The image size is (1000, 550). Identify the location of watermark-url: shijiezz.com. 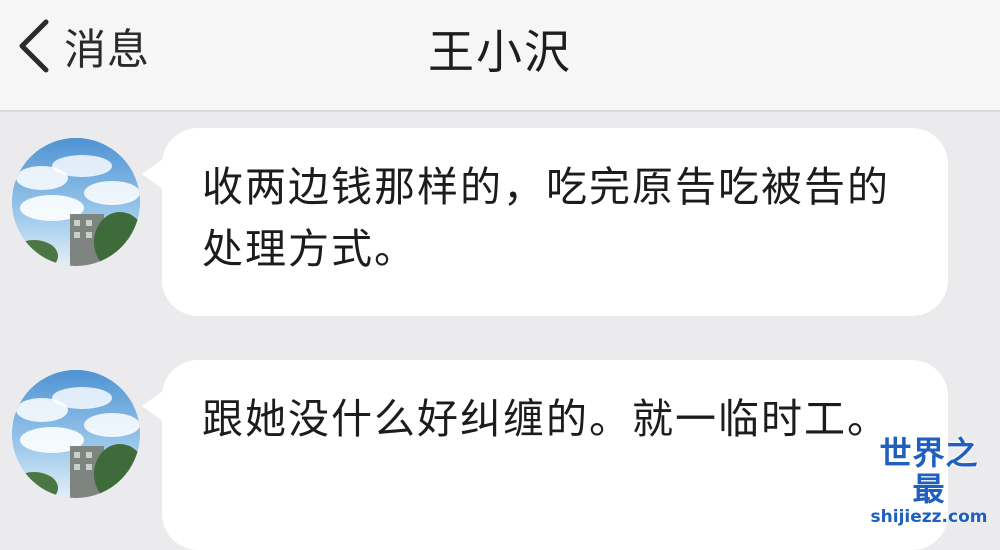
(929, 517).